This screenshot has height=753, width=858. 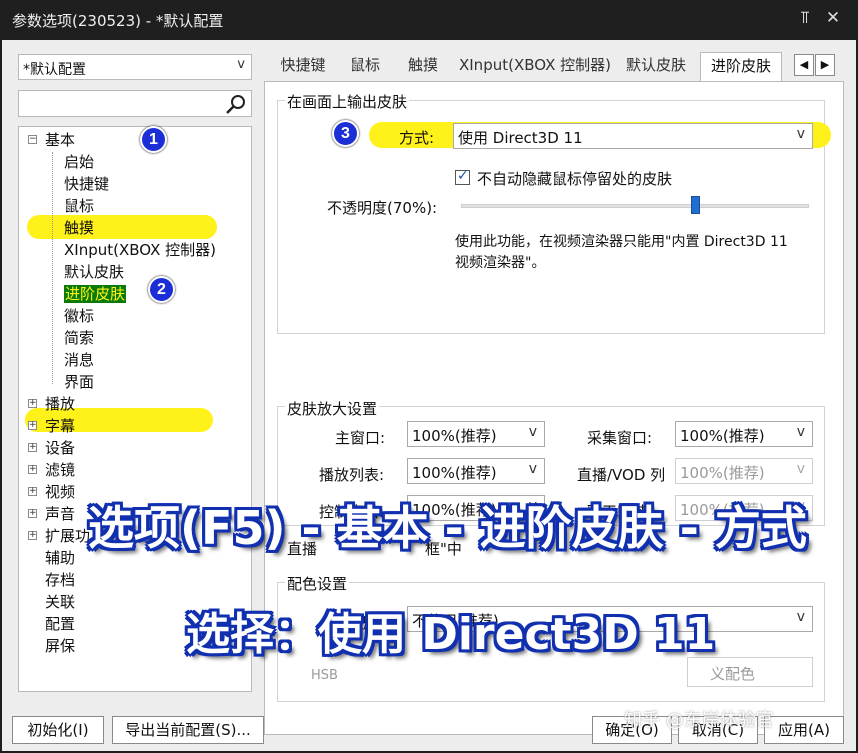 I want to click on custom-color-label: 义配色, so click(x=733, y=674).